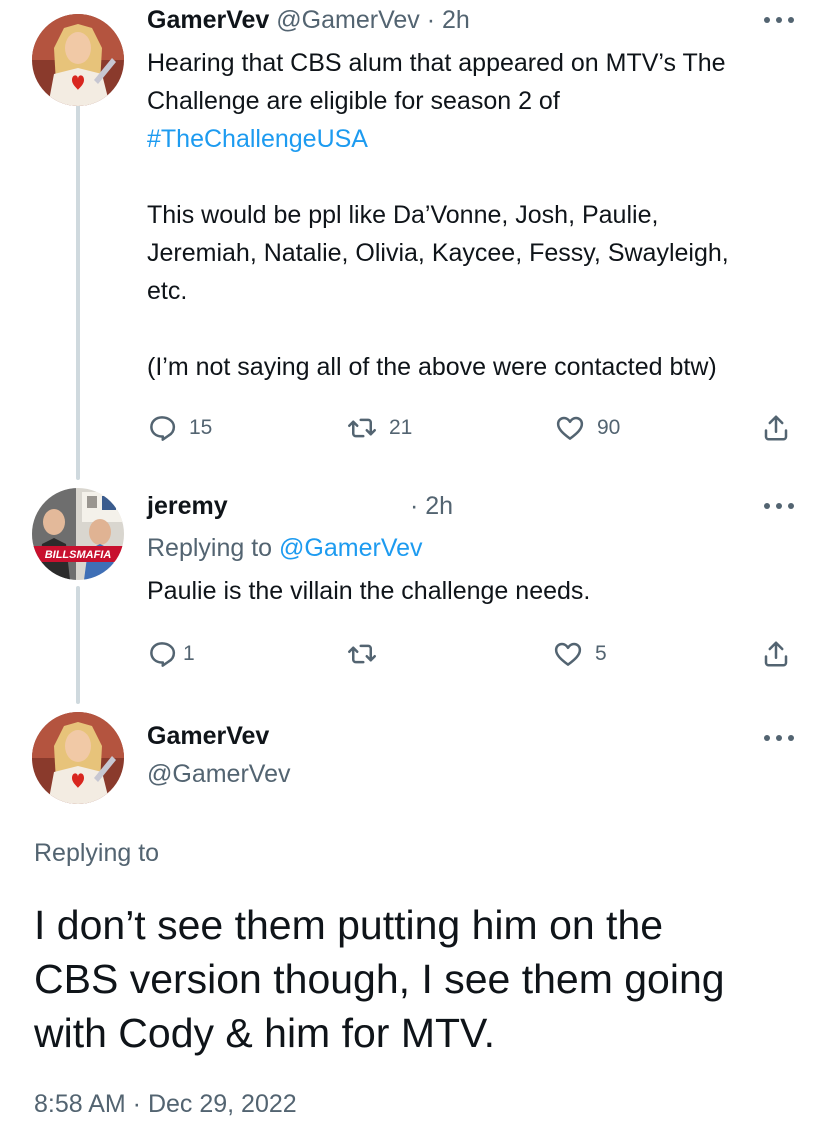  Describe the element at coordinates (379, 428) in the screenshot. I see `retweet-button: 21` at that location.